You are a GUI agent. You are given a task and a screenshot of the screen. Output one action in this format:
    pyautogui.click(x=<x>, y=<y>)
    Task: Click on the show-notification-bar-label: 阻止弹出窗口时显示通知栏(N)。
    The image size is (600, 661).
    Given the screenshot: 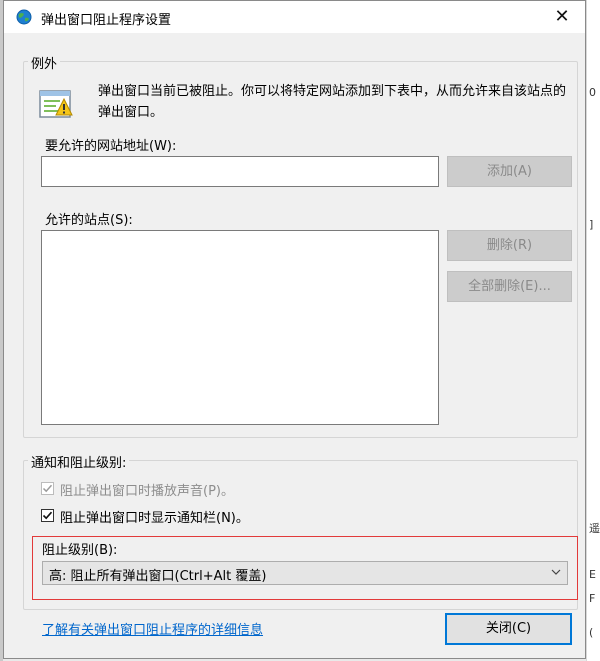 What is the action you would take?
    pyautogui.click(x=154, y=518)
    